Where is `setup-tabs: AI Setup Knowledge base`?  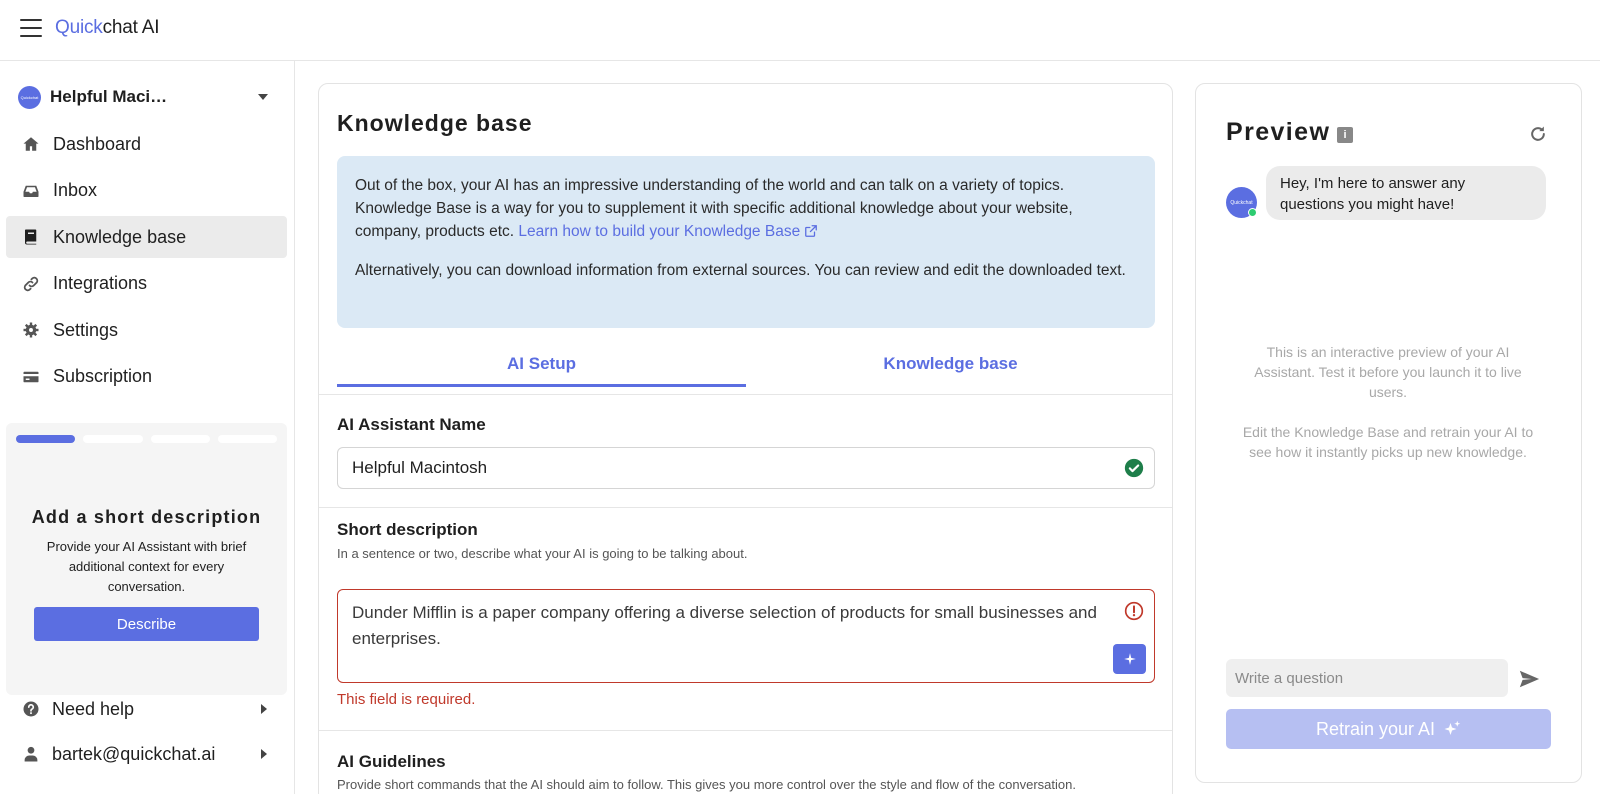 setup-tabs: AI Setup Knowledge base is located at coordinates (746, 364).